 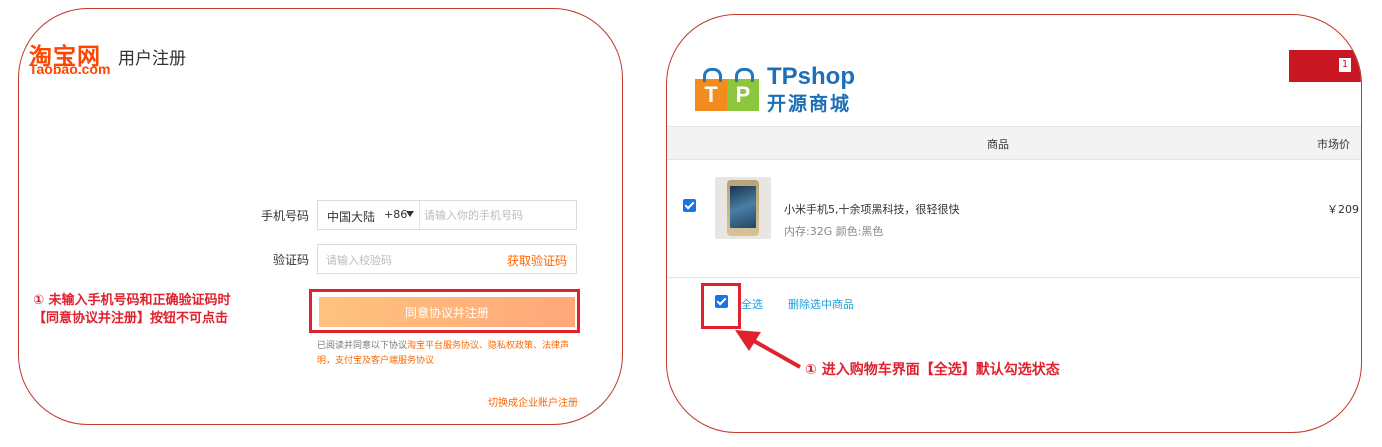 I want to click on country-code: +86, so click(x=395, y=214).